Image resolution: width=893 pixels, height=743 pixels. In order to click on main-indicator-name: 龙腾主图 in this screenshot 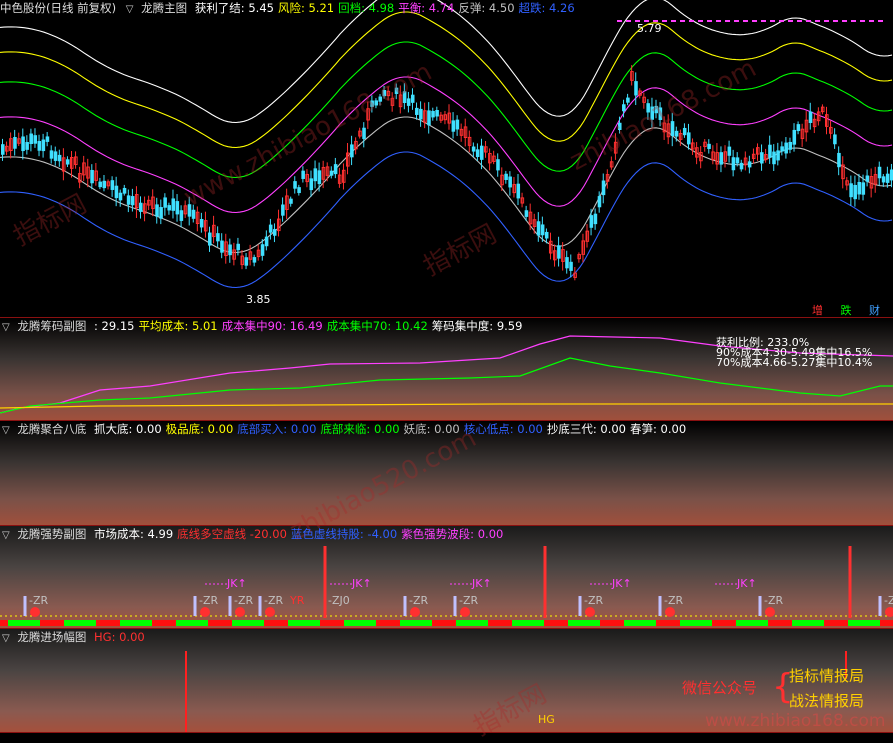, I will do `click(164, 8)`.